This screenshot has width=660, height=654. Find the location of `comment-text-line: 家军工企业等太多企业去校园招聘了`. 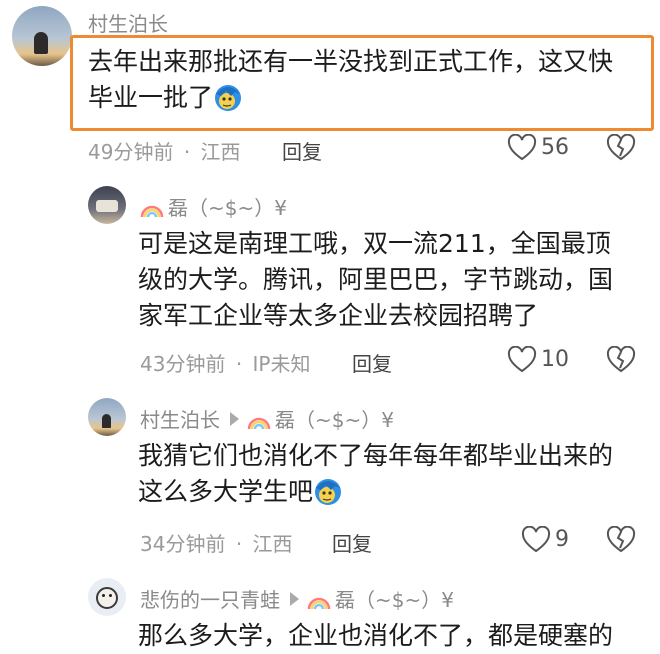

comment-text-line: 家军工企业等太多企业去校园招聘了 is located at coordinates (338, 315).